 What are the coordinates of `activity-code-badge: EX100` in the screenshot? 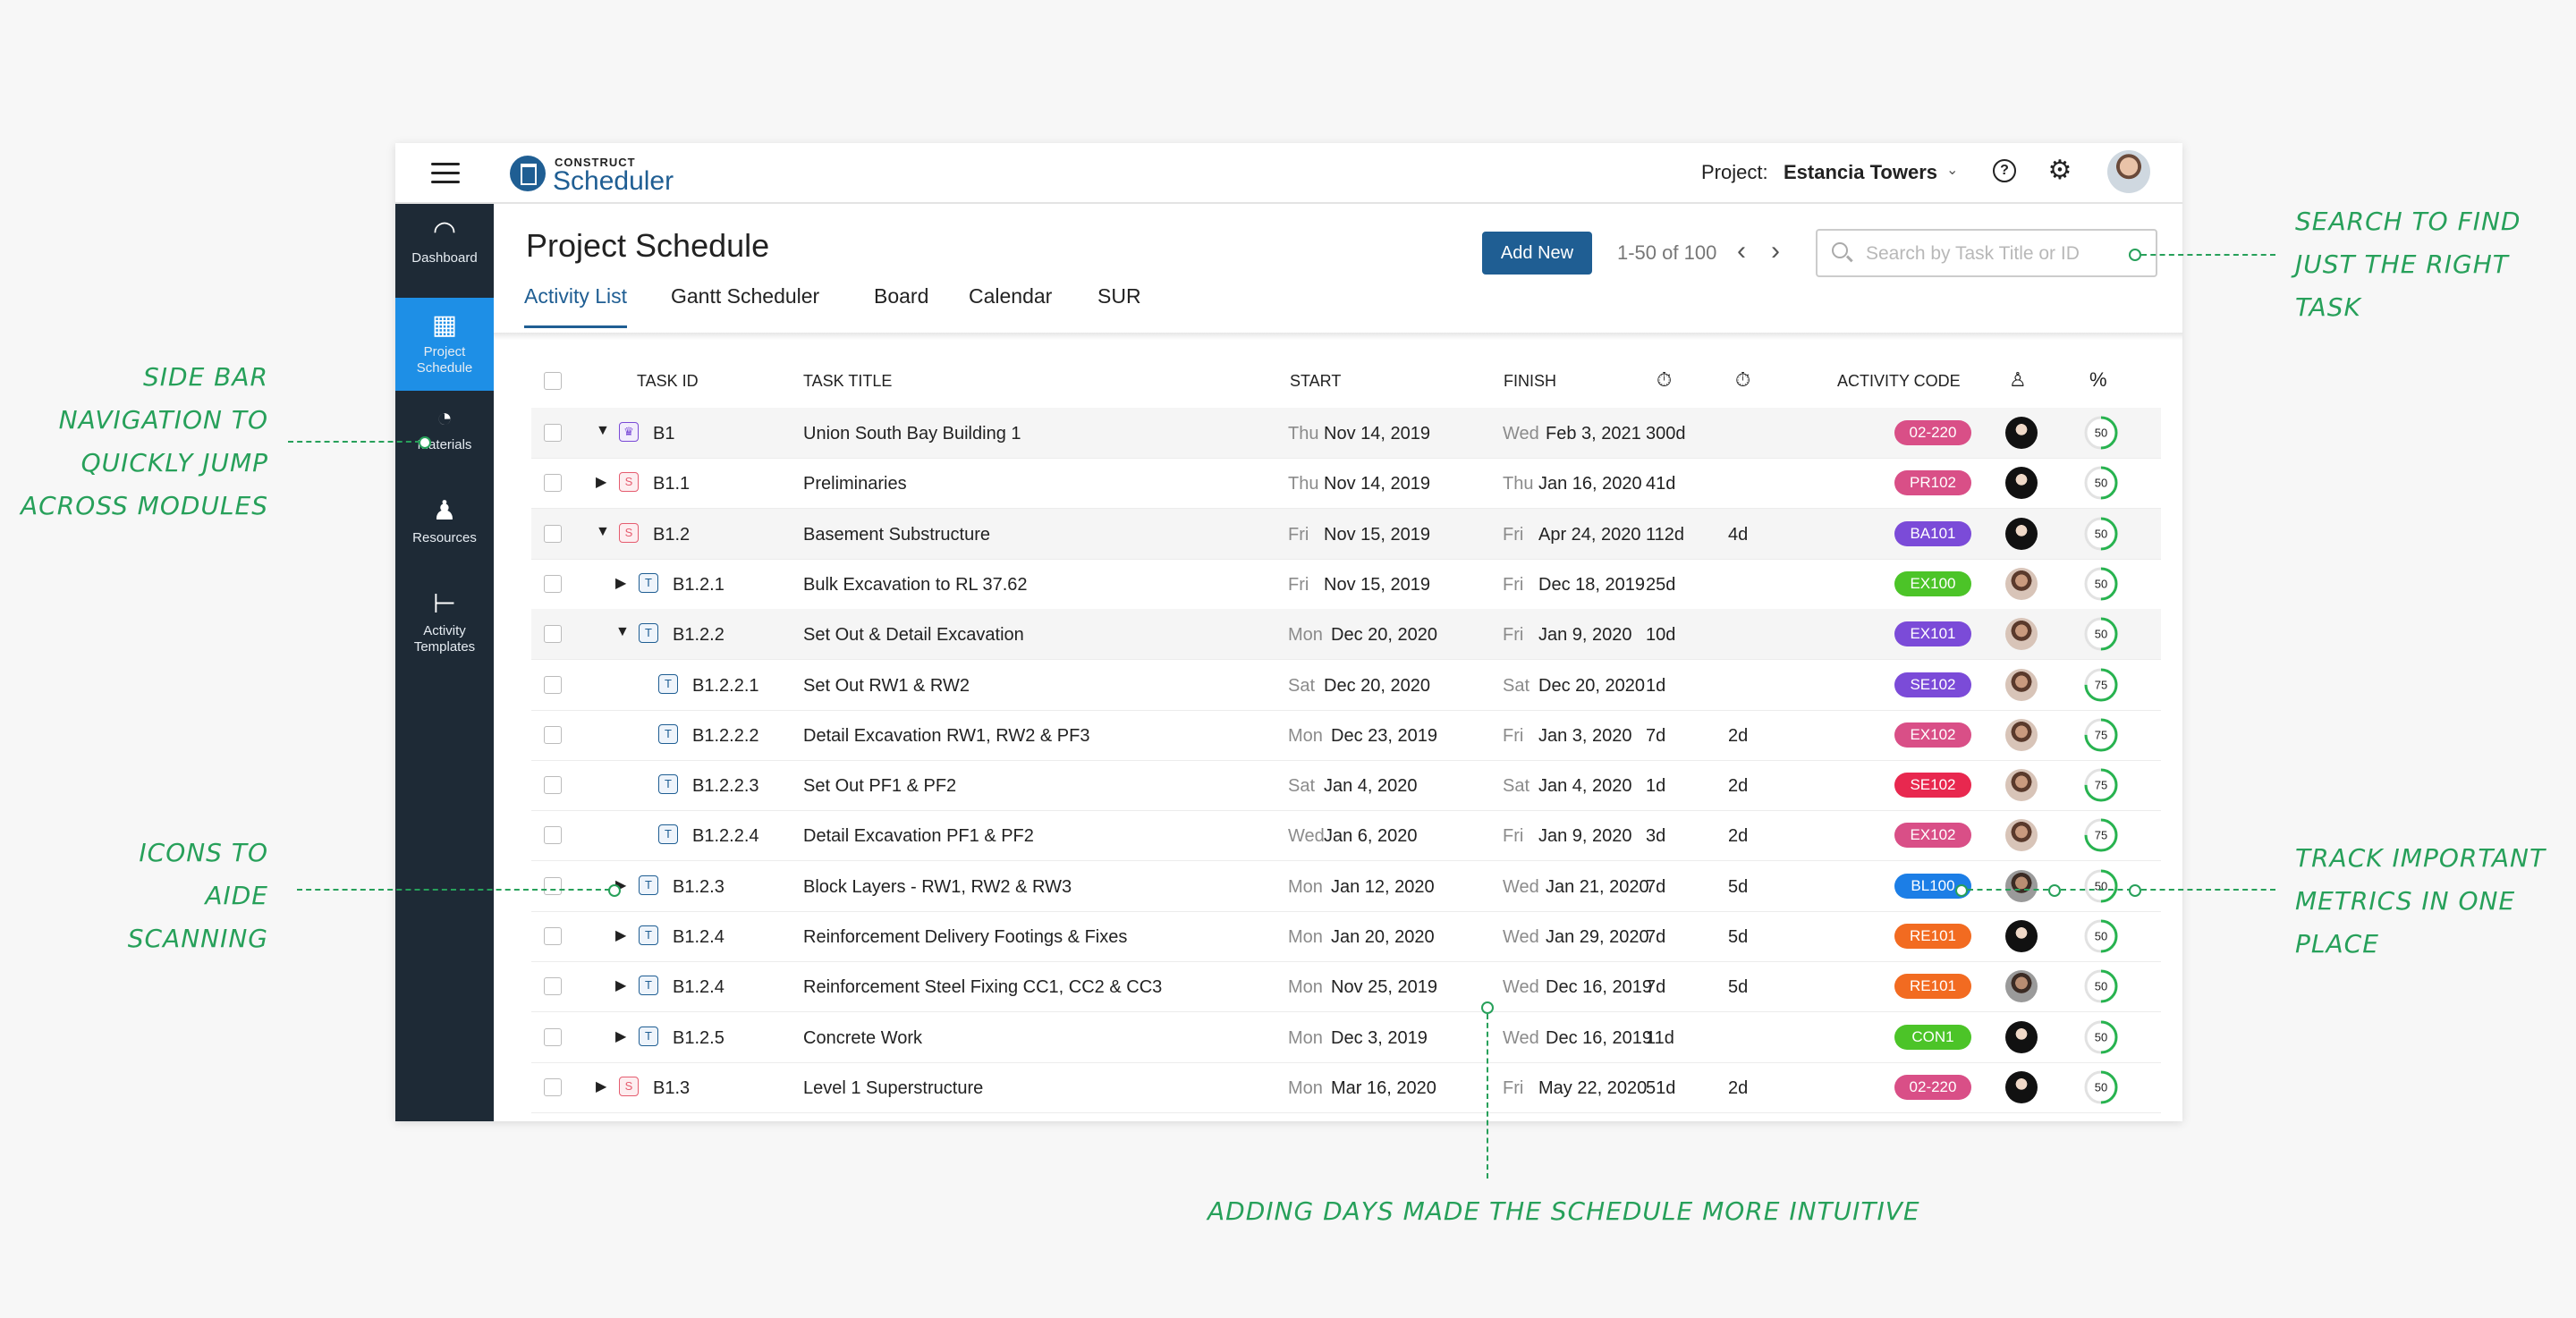 It's located at (1932, 583).